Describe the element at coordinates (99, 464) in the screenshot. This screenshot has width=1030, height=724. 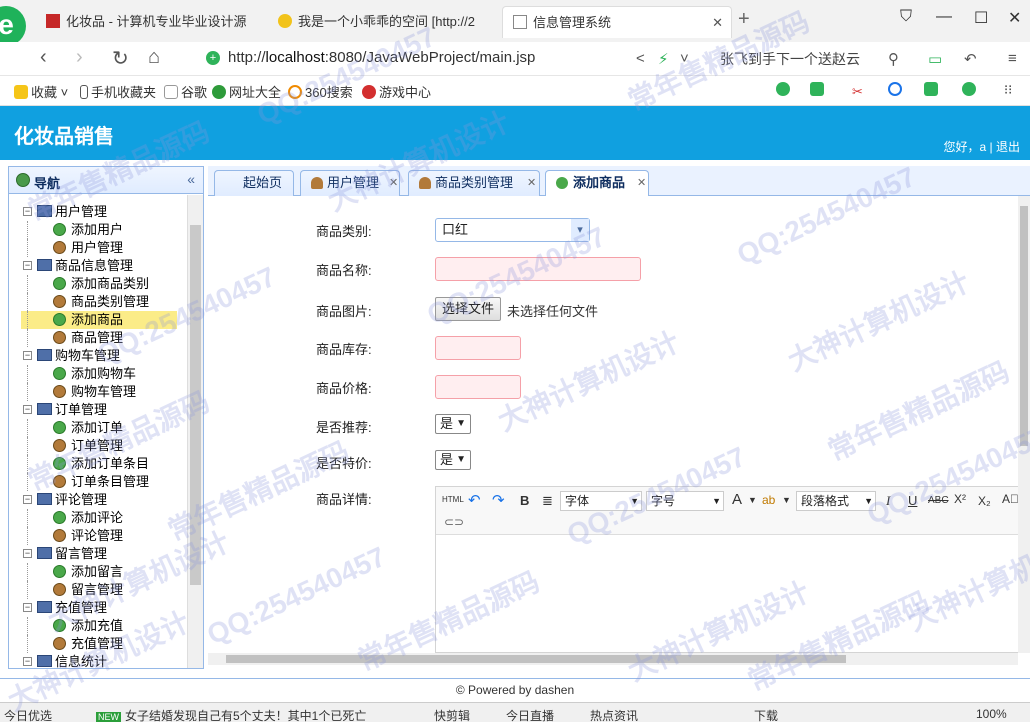
I see `nav-item: 添加订单条目` at that location.